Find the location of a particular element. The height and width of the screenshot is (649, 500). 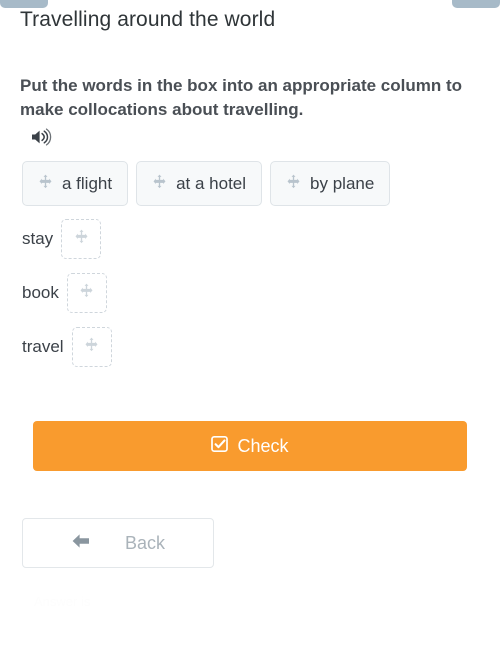

collocation-label: stay is located at coordinates (38, 238).